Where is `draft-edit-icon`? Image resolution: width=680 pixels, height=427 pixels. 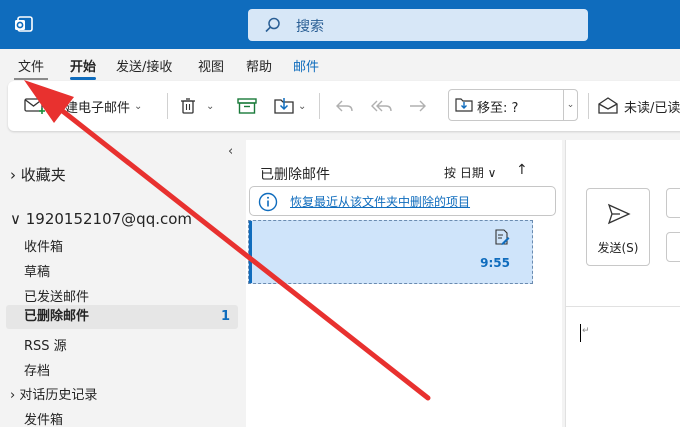 draft-edit-icon is located at coordinates (502, 237).